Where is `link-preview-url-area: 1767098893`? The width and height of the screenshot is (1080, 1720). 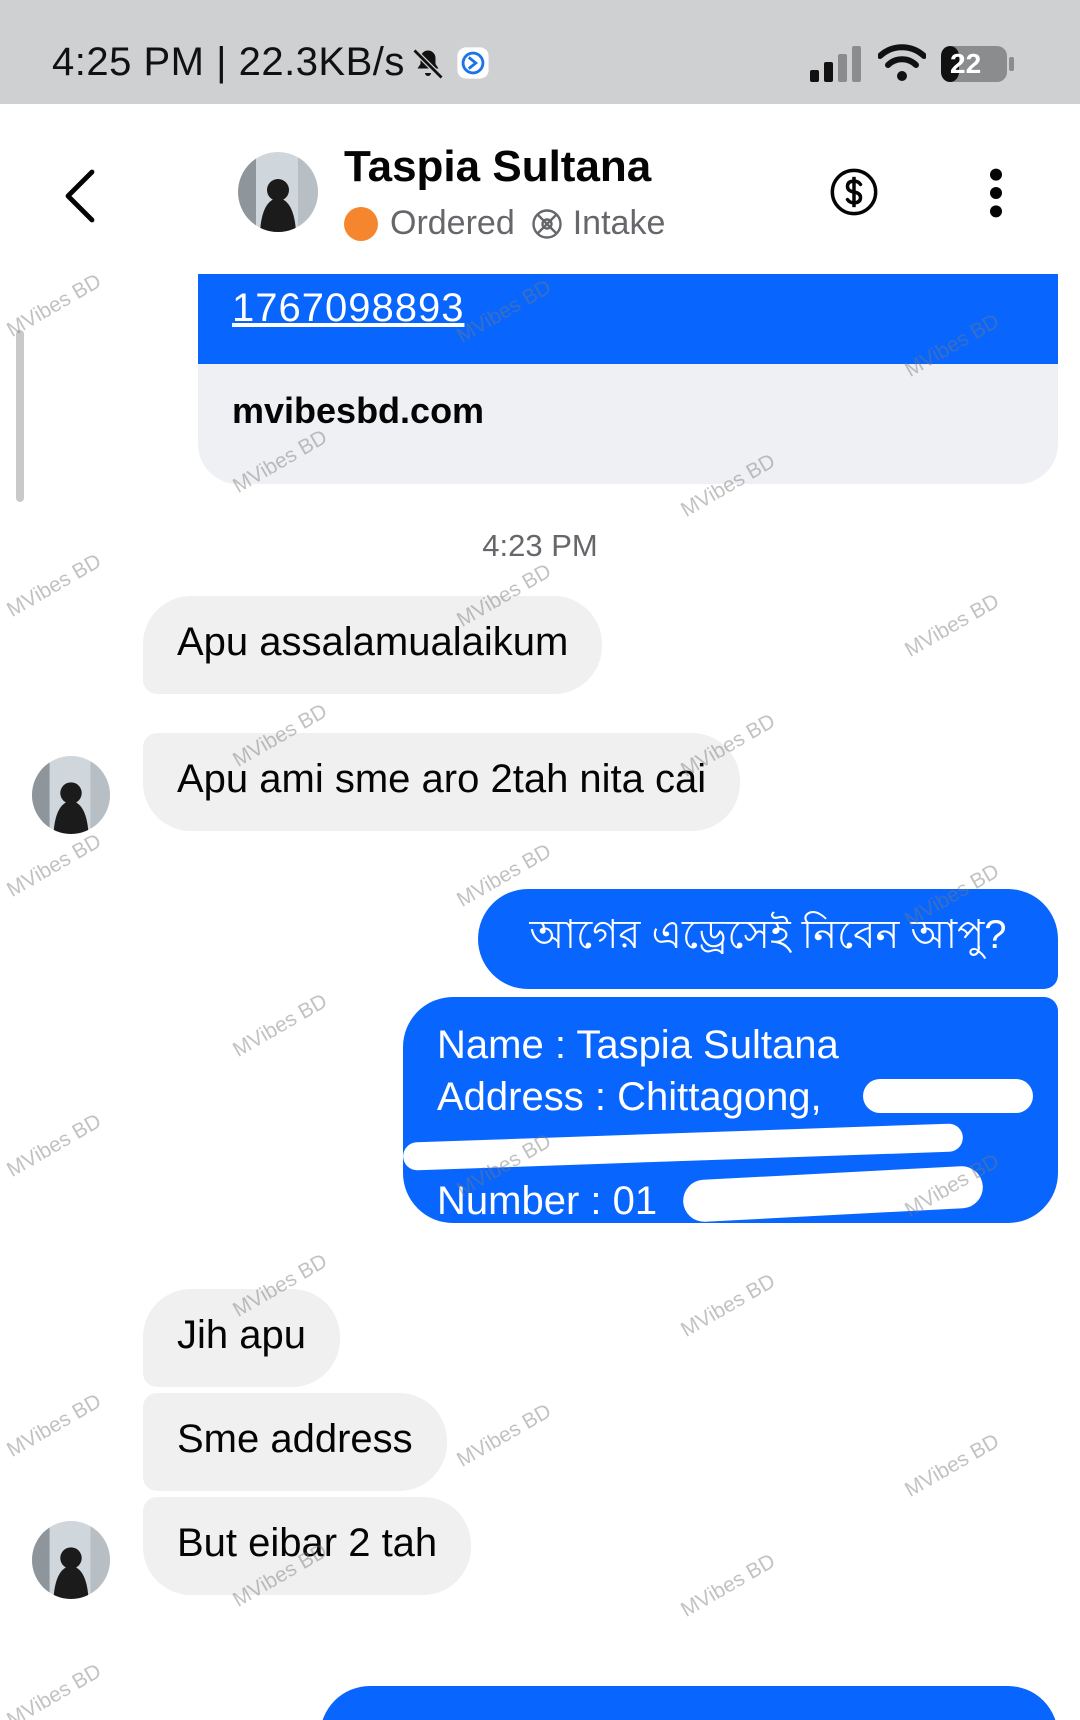
link-preview-url-area: 1767098893 is located at coordinates (628, 319).